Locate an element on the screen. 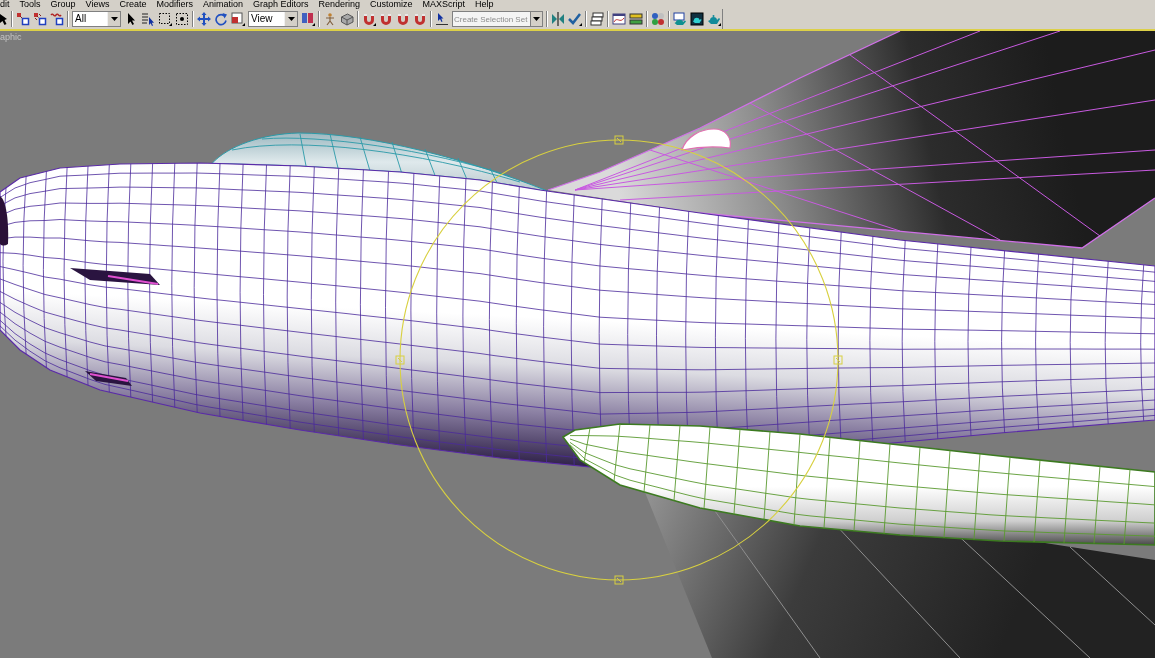 The height and width of the screenshot is (658, 1155). rotate-icon is located at coordinates (221, 19).